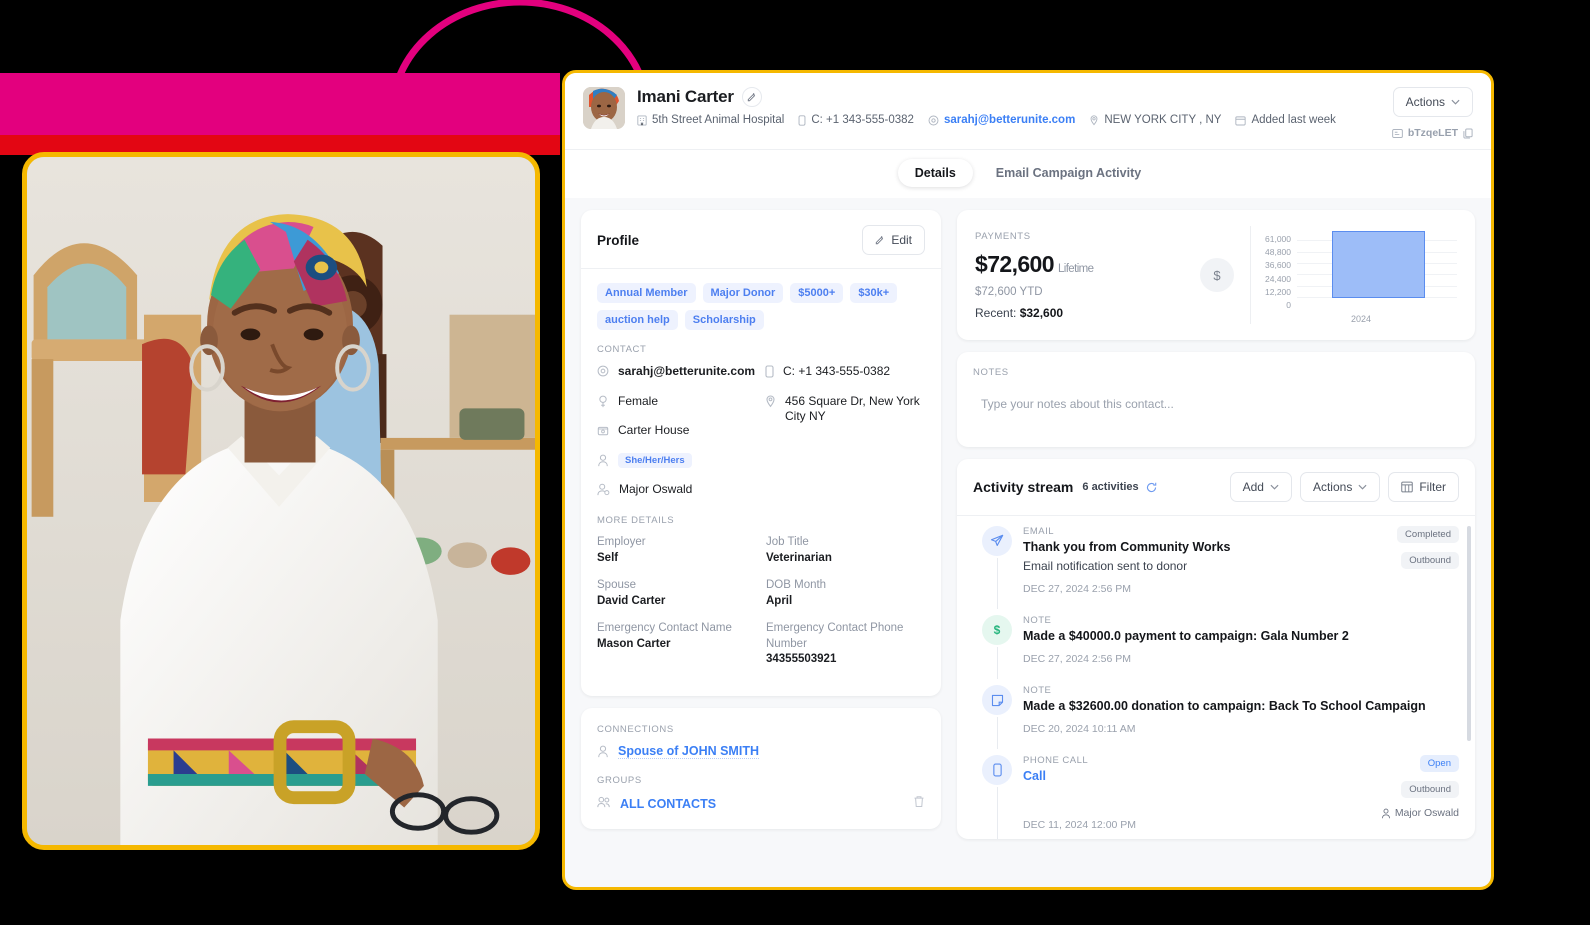 This screenshot has width=1590, height=925. What do you see at coordinates (837, 371) in the screenshot?
I see `contact-mobile-value: C: +1 343-555-0382` at bounding box center [837, 371].